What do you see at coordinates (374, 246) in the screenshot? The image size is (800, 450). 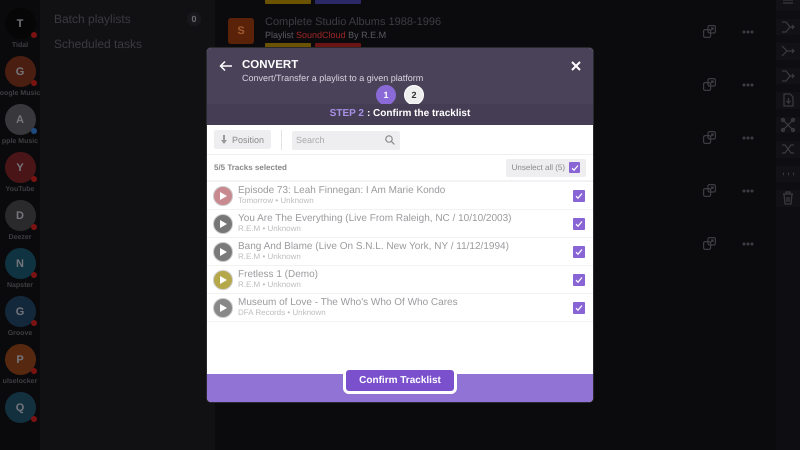 I see `track-title: Bang And Blame (Live On S.N.L. New York, NY / 11/12/1994)` at bounding box center [374, 246].